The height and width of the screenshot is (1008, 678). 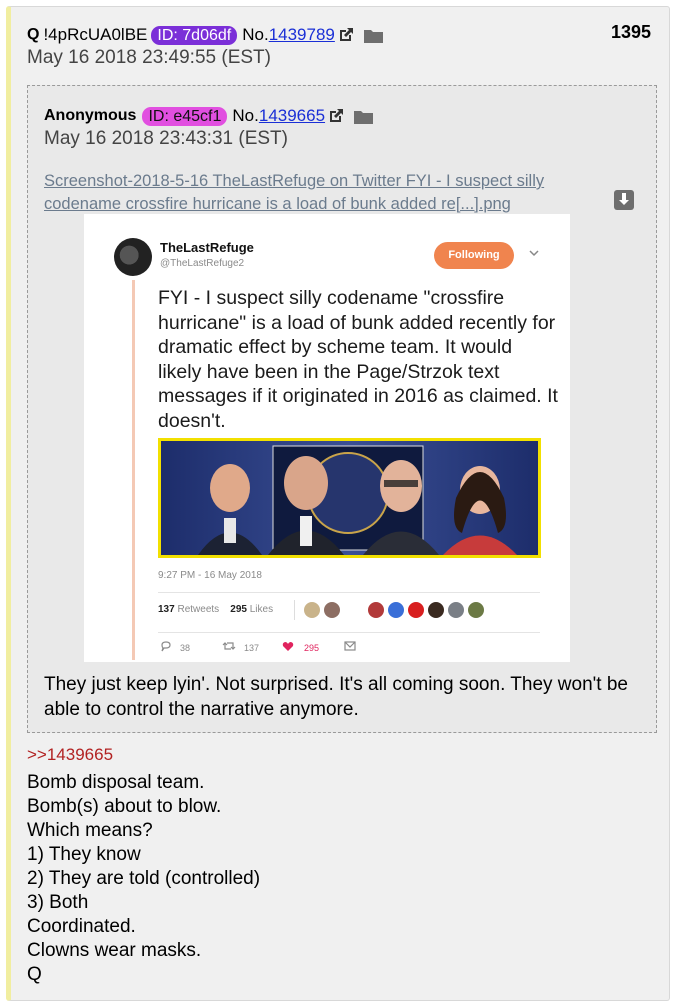 What do you see at coordinates (245, 115) in the screenshot?
I see `quoted-number-prefix: No.` at bounding box center [245, 115].